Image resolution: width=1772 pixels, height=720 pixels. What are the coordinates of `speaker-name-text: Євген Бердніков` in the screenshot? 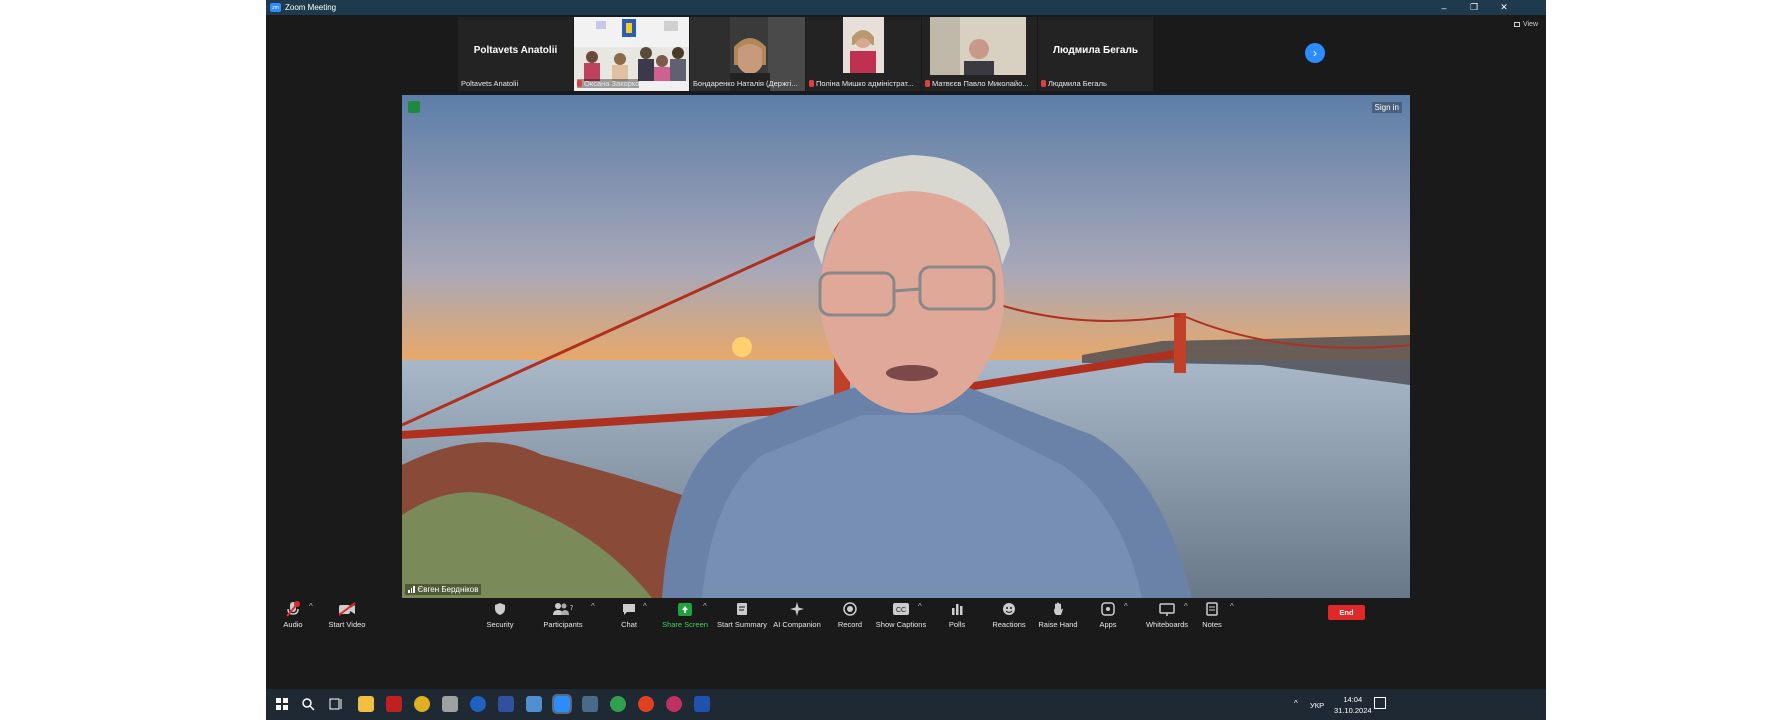 It's located at (448, 589).